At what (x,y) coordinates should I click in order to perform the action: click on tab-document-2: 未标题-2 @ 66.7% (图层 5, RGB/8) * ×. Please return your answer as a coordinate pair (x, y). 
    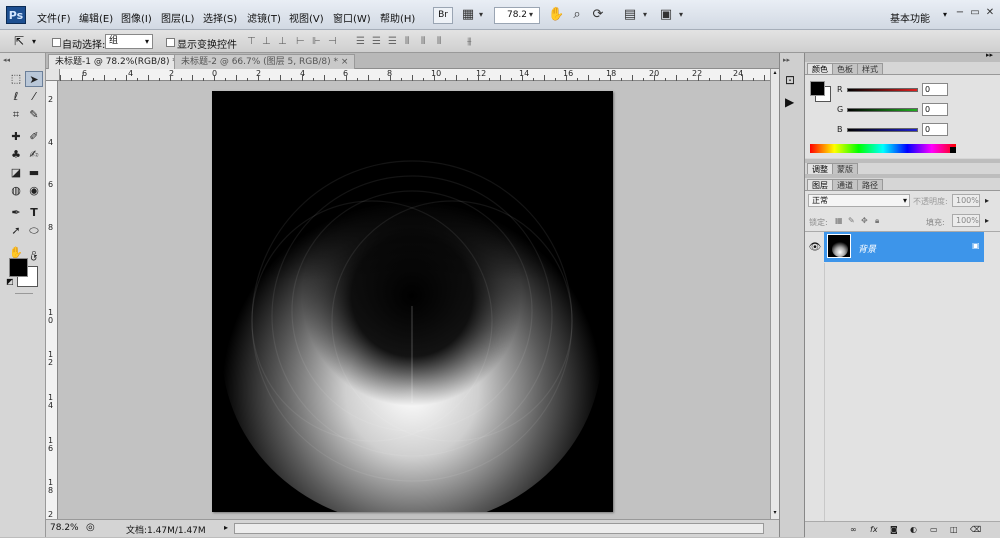
    Looking at the image, I should click on (265, 61).